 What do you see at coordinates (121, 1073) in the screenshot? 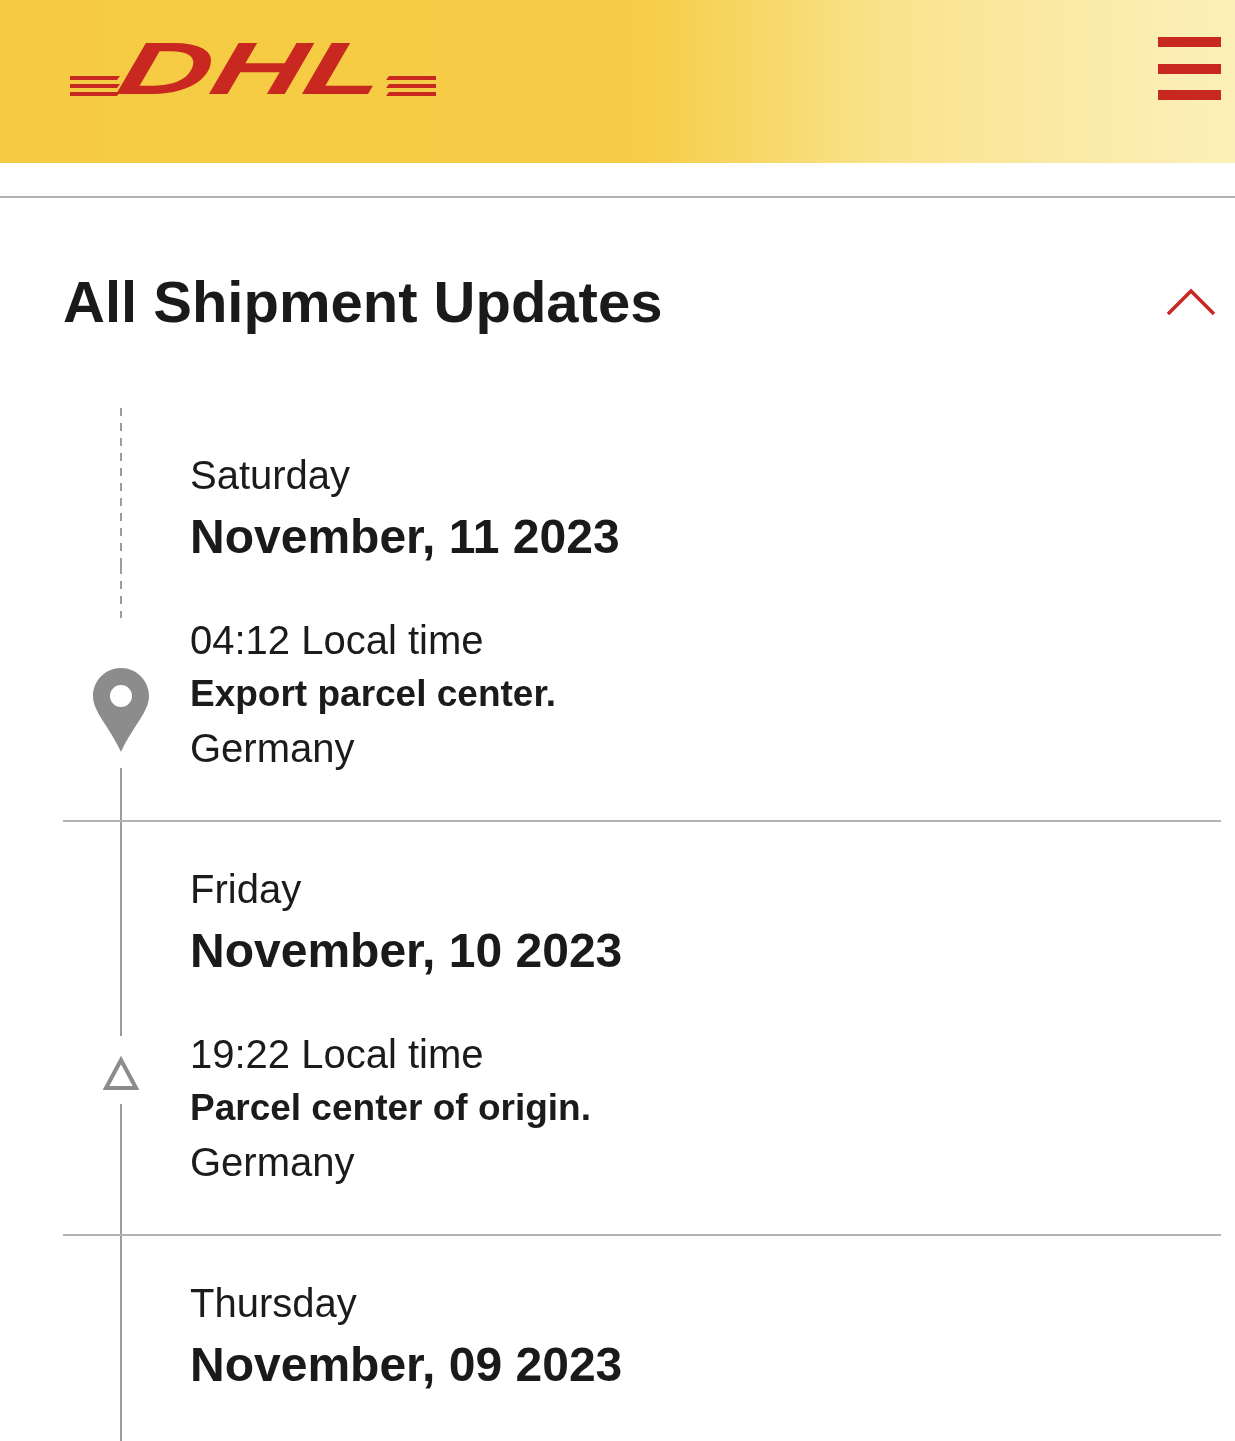
I see `triangle-icon` at bounding box center [121, 1073].